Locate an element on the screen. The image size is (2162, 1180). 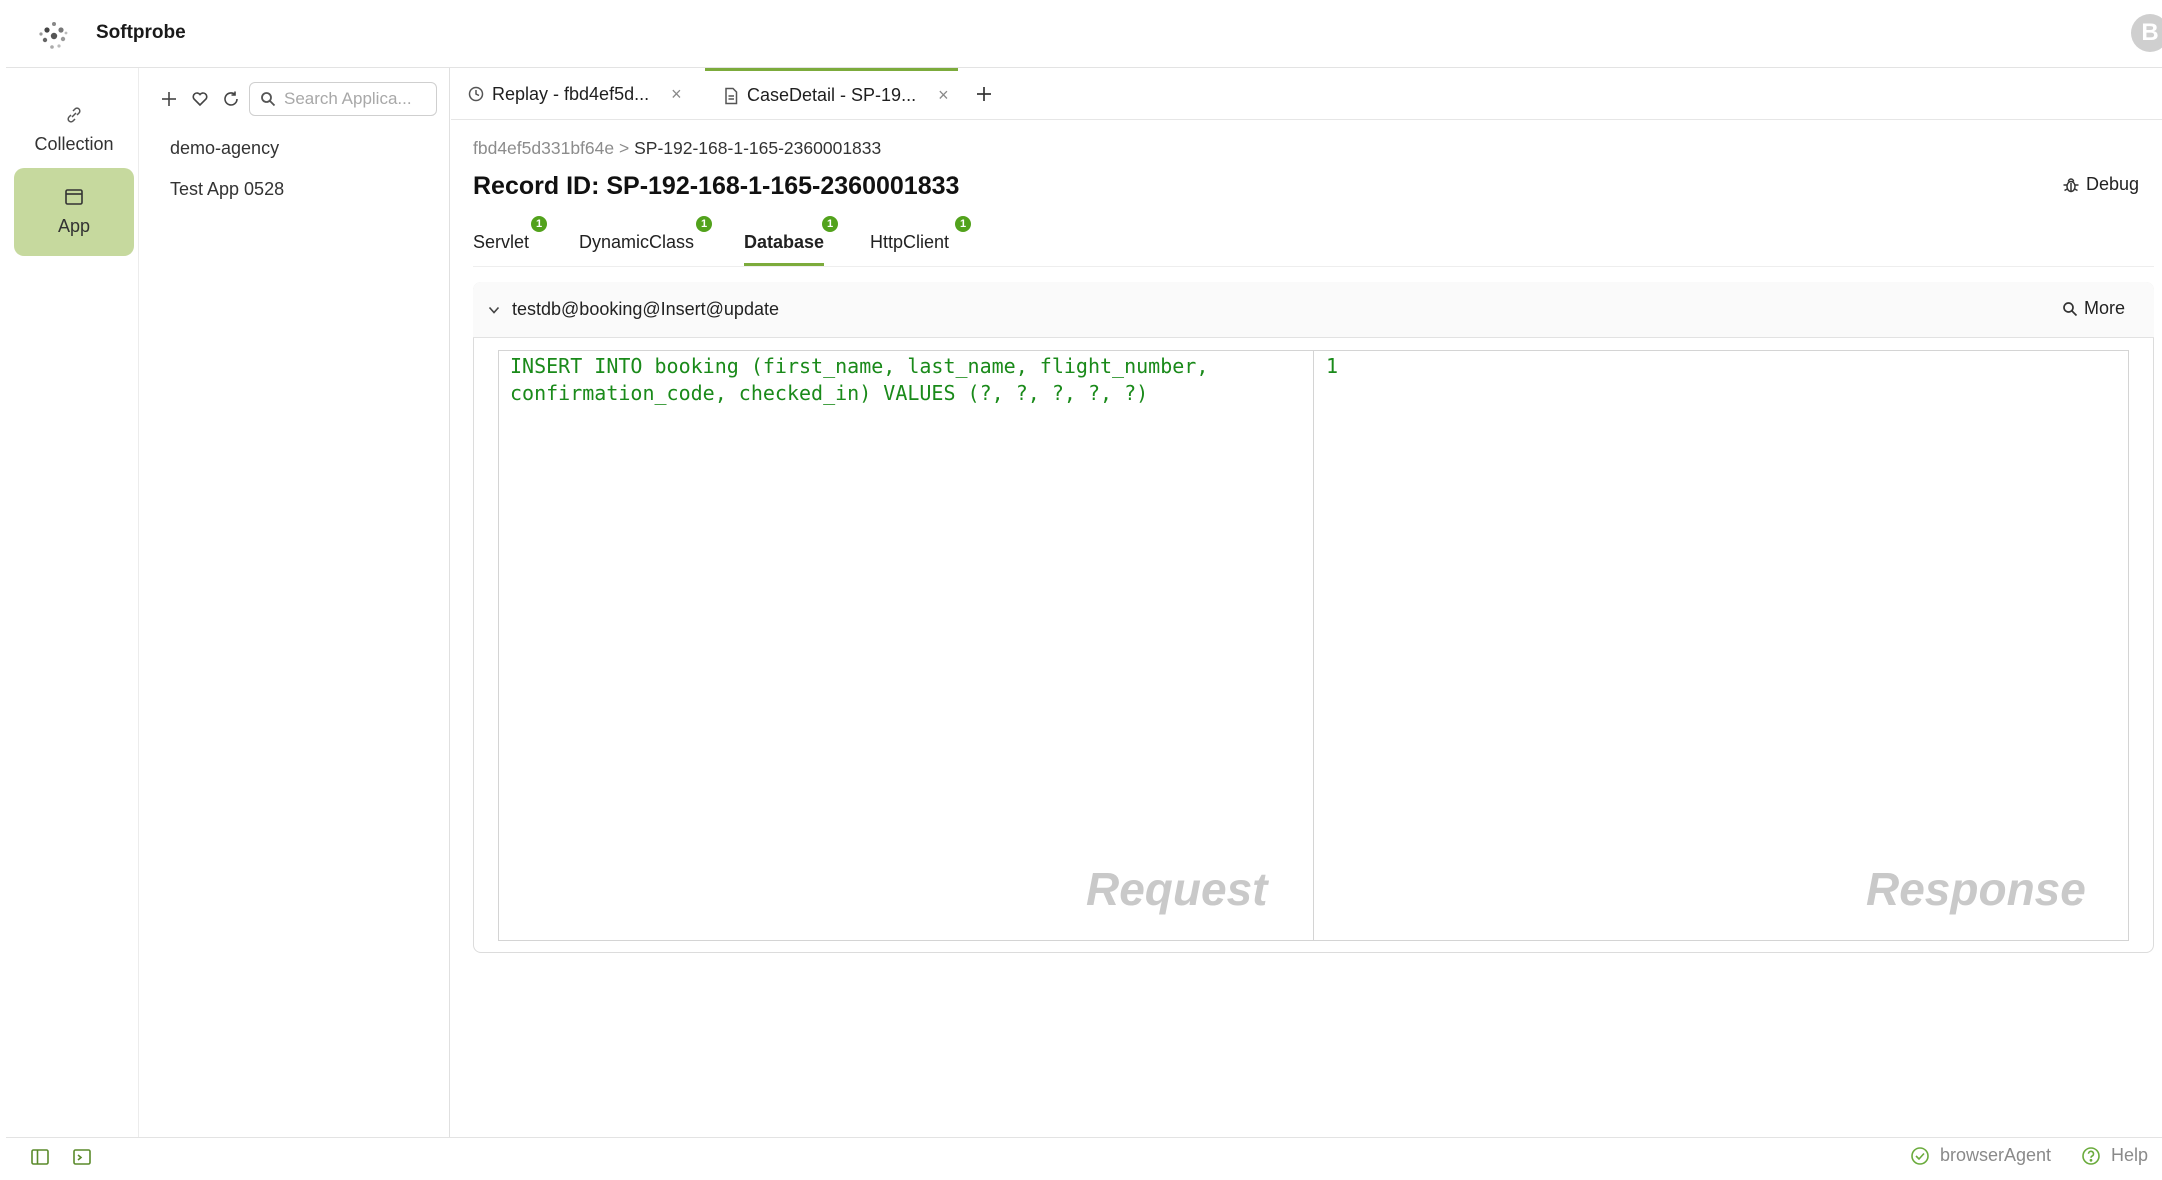
debug-button: Debug is located at coordinates (2100, 184).